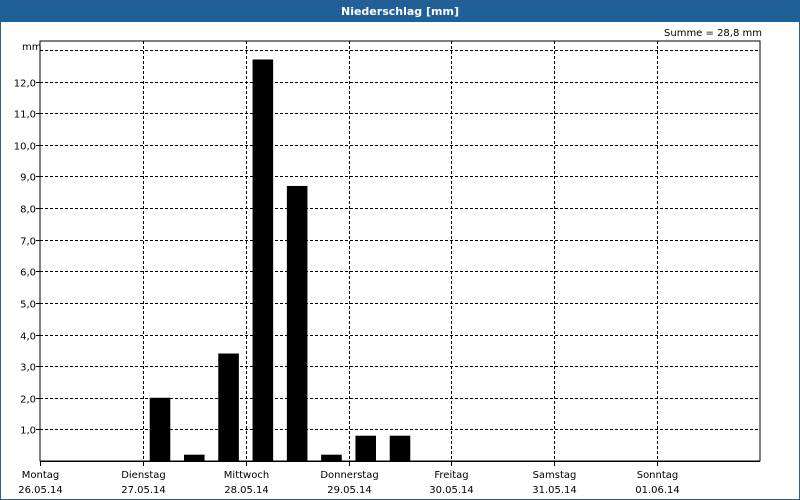 The height and width of the screenshot is (500, 800). What do you see at coordinates (28, 337) in the screenshot?
I see `y-tick-label: 4,0` at bounding box center [28, 337].